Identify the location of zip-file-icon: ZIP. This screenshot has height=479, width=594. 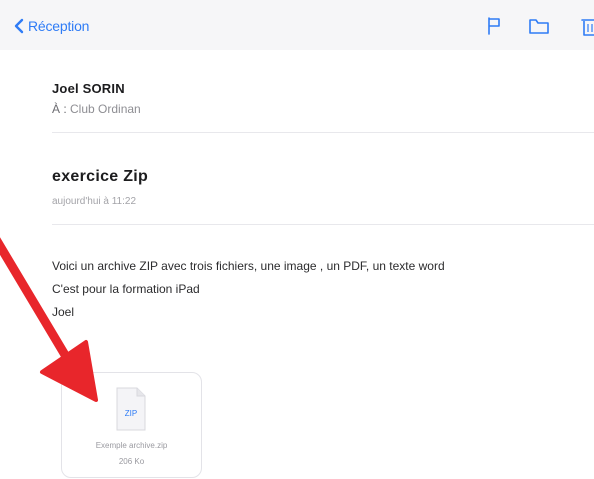
(131, 409).